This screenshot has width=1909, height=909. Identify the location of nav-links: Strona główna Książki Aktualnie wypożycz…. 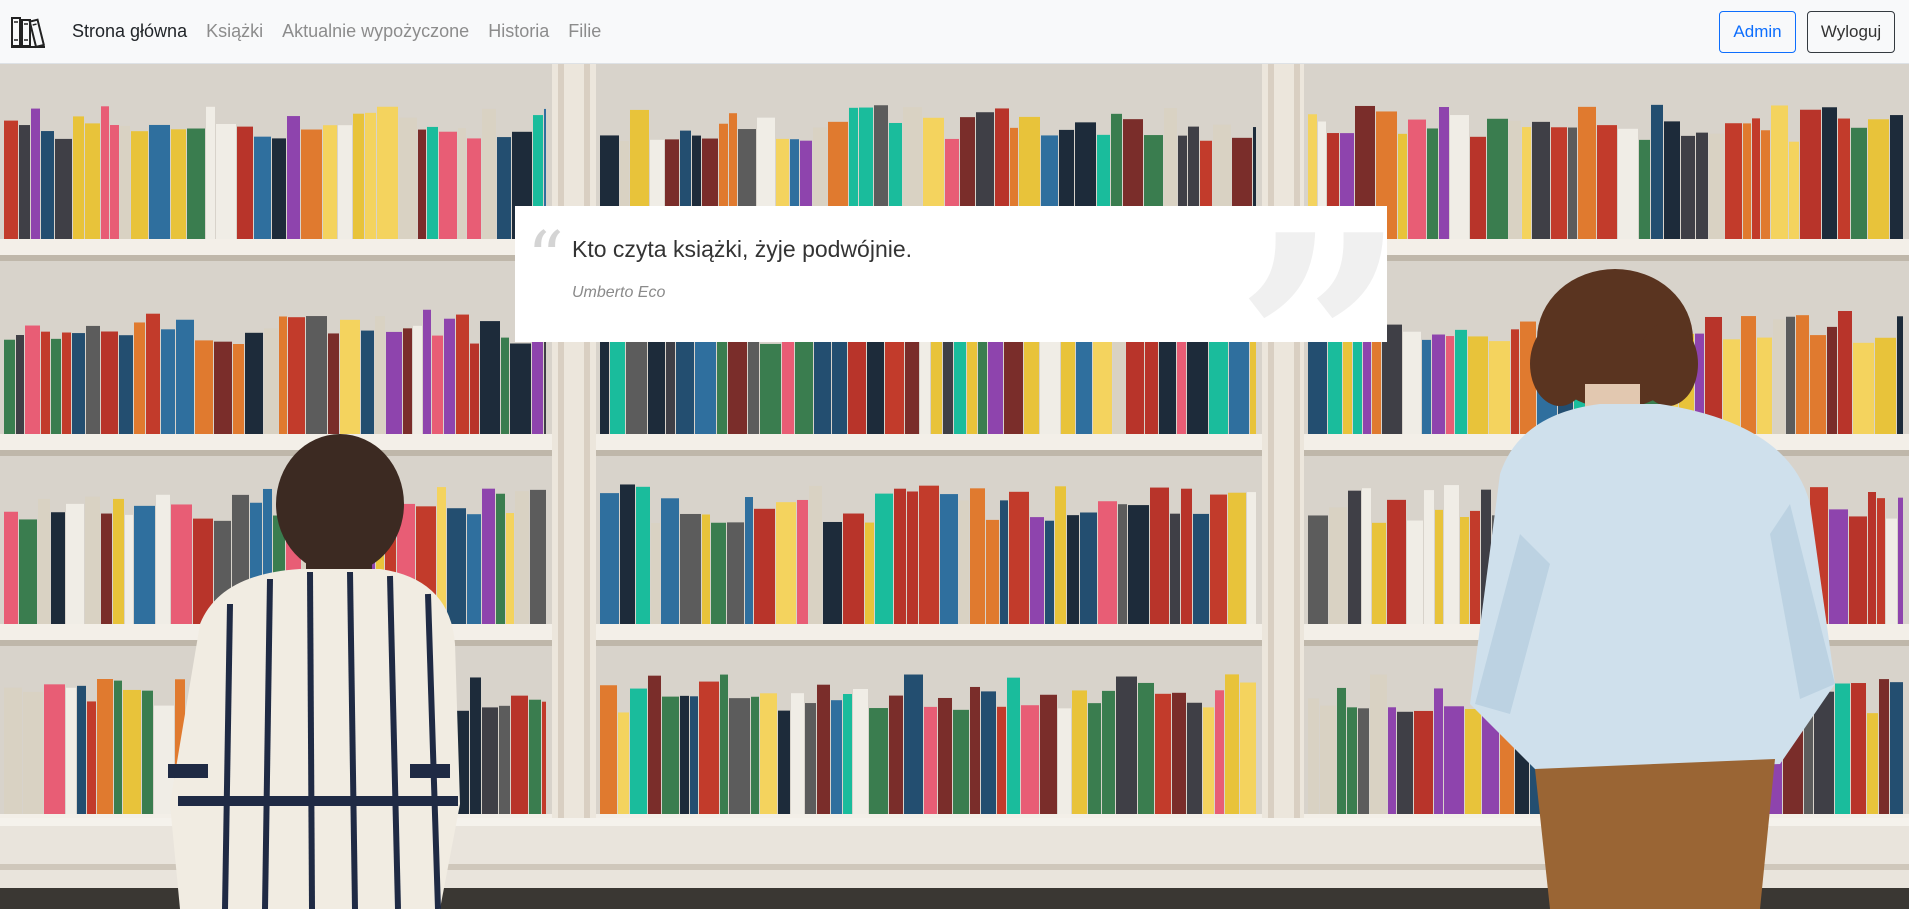
(346, 31).